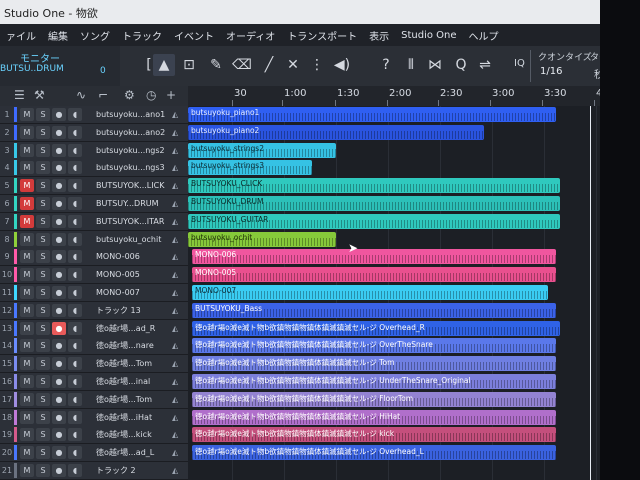 The width and height of the screenshot is (640, 480). What do you see at coordinates (370, 292) in the screenshot?
I see `audio-event: MONO-007` at bounding box center [370, 292].